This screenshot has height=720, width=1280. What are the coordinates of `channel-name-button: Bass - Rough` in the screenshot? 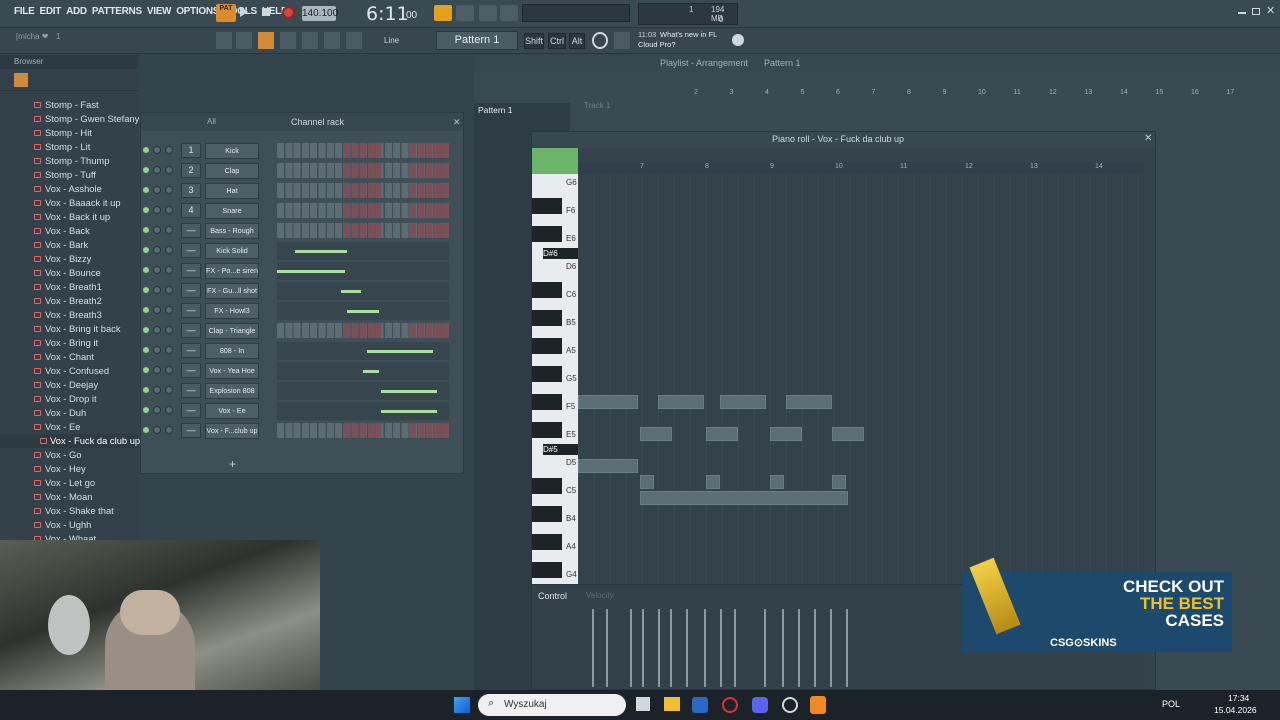 It's located at (232, 231).